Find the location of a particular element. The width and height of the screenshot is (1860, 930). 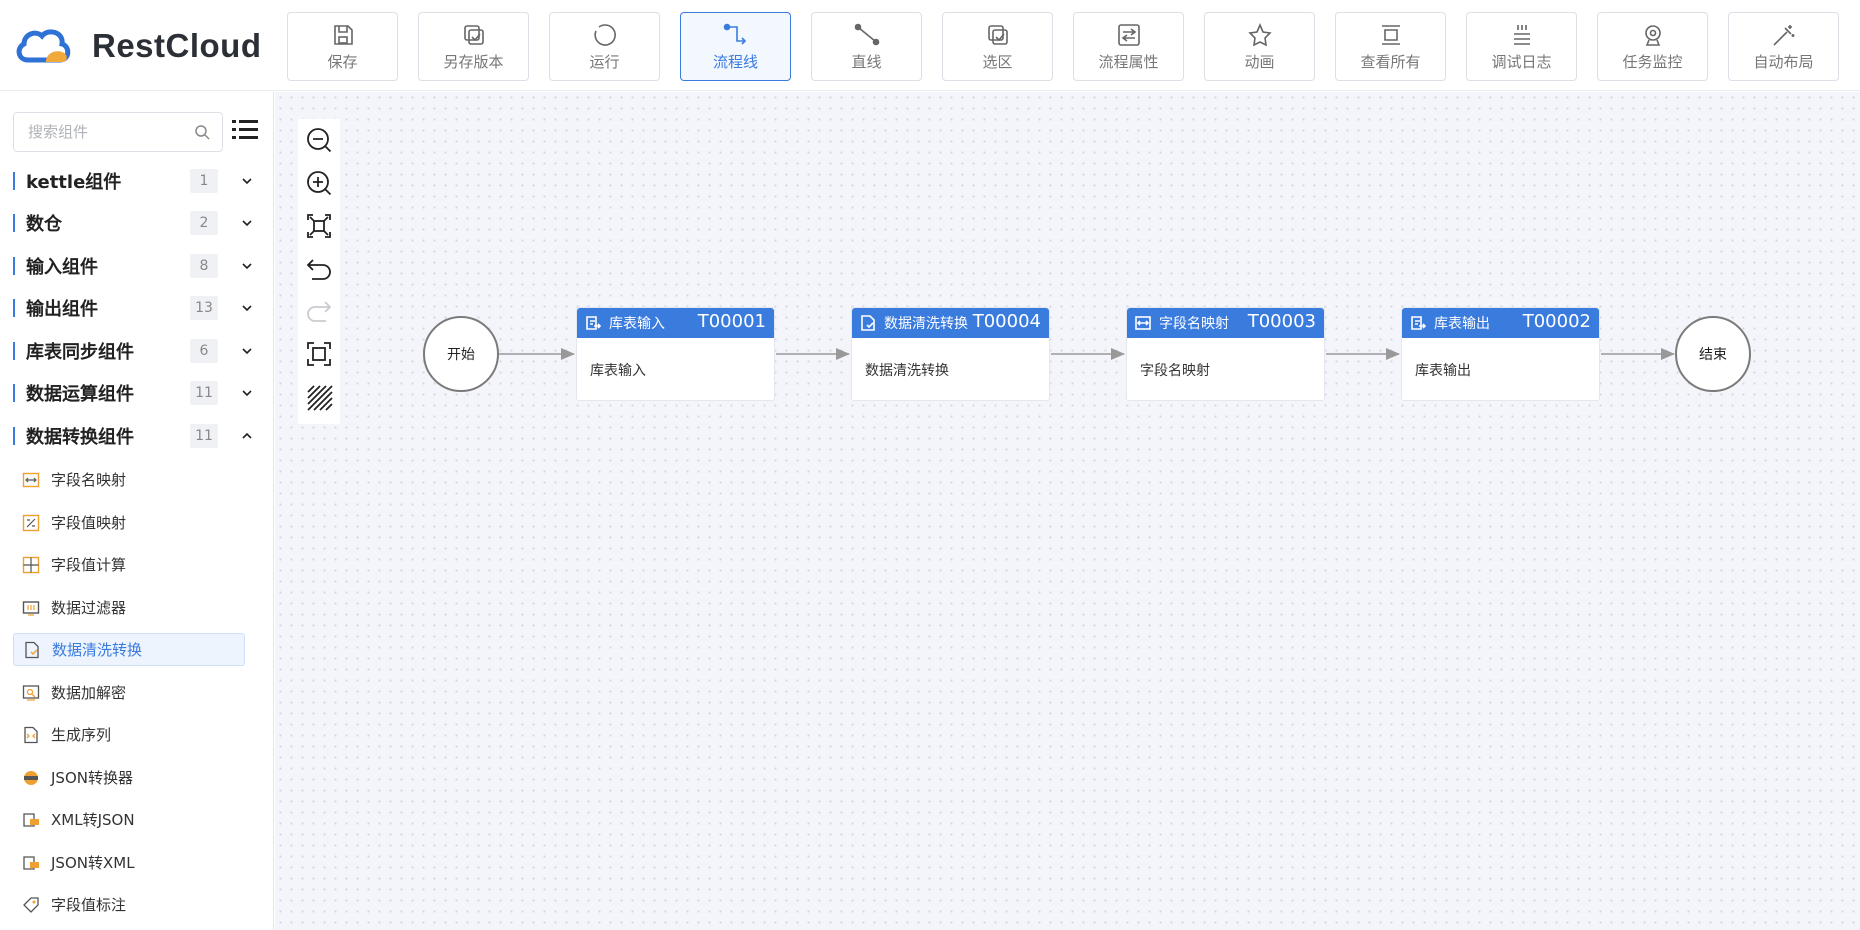

component-item-selected: 数据清洗转换 is located at coordinates (129, 649).